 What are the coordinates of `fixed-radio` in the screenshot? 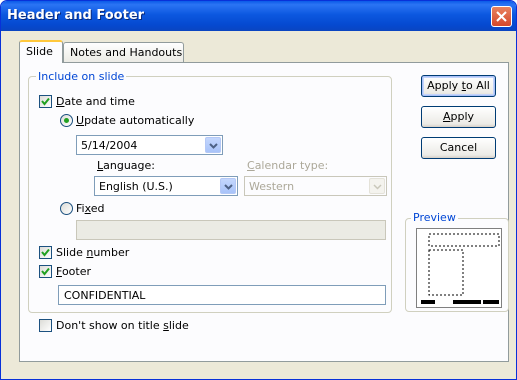 It's located at (66, 208).